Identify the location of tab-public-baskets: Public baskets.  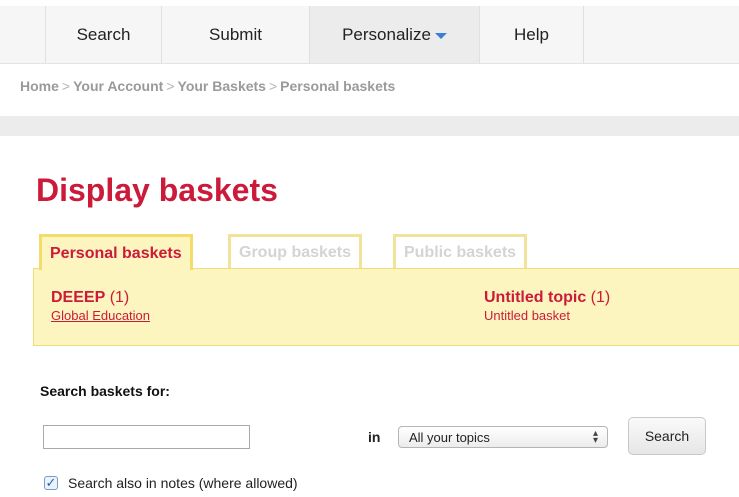
(460, 251).